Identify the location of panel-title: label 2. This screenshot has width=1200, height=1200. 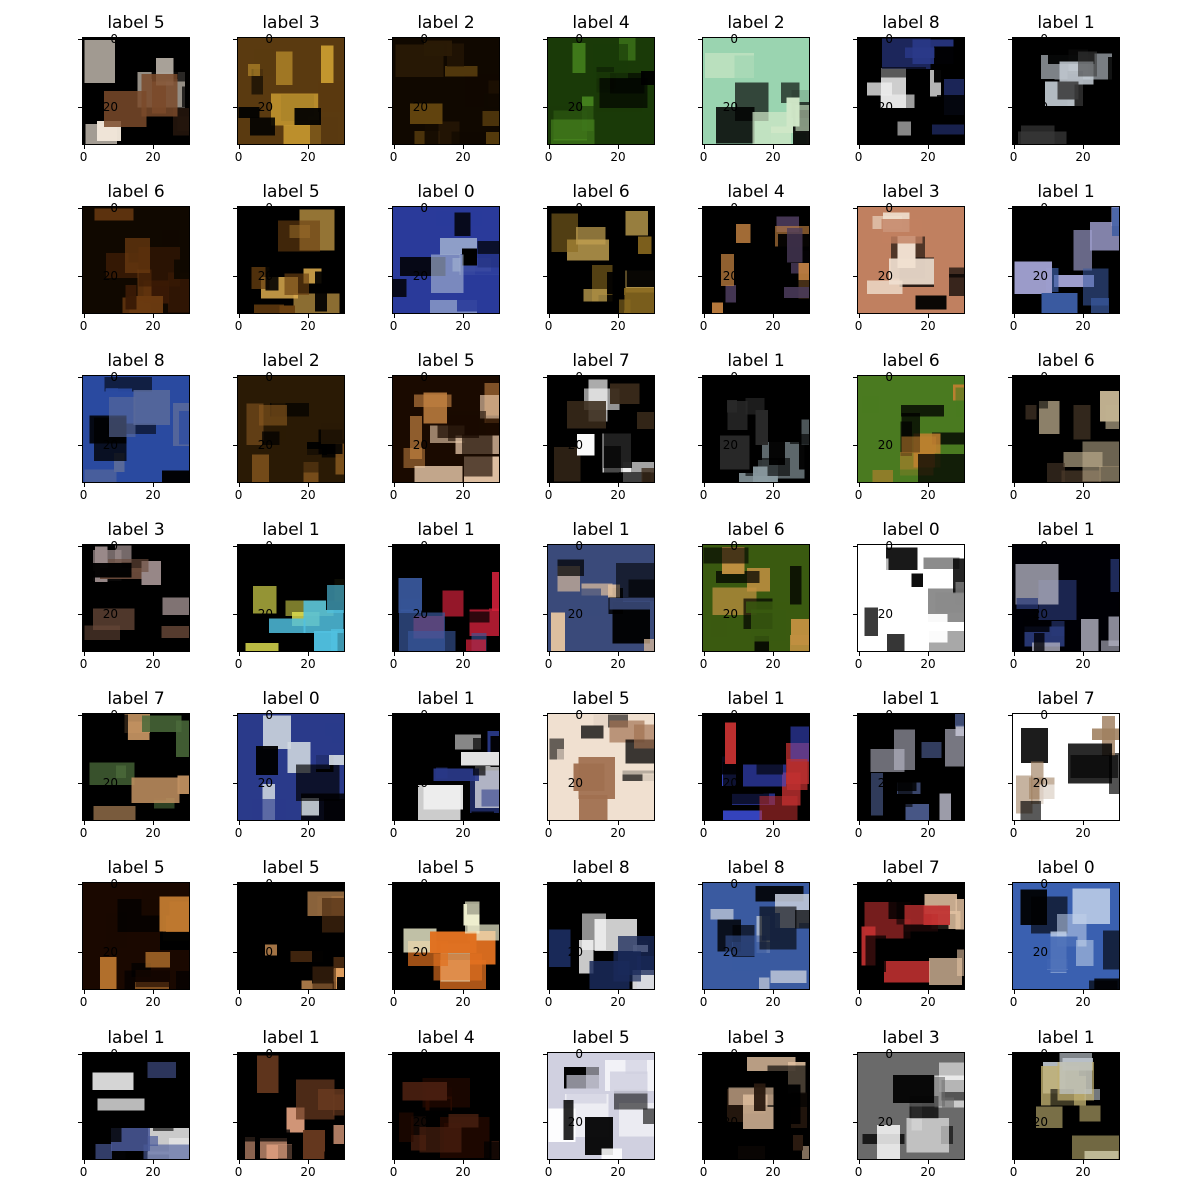
(291, 361).